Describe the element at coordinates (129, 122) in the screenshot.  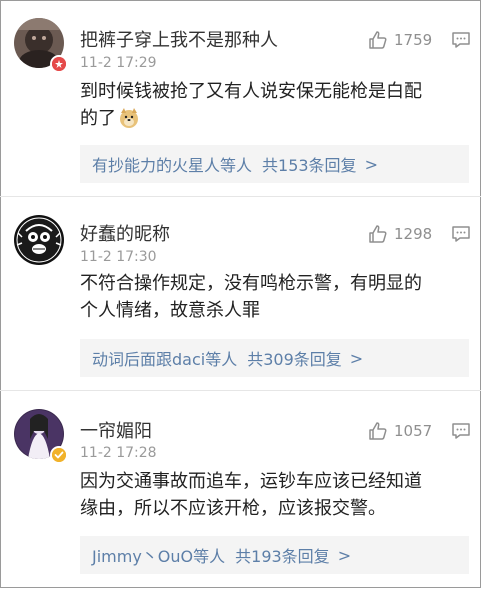
I see `doge-emoji-icon` at that location.